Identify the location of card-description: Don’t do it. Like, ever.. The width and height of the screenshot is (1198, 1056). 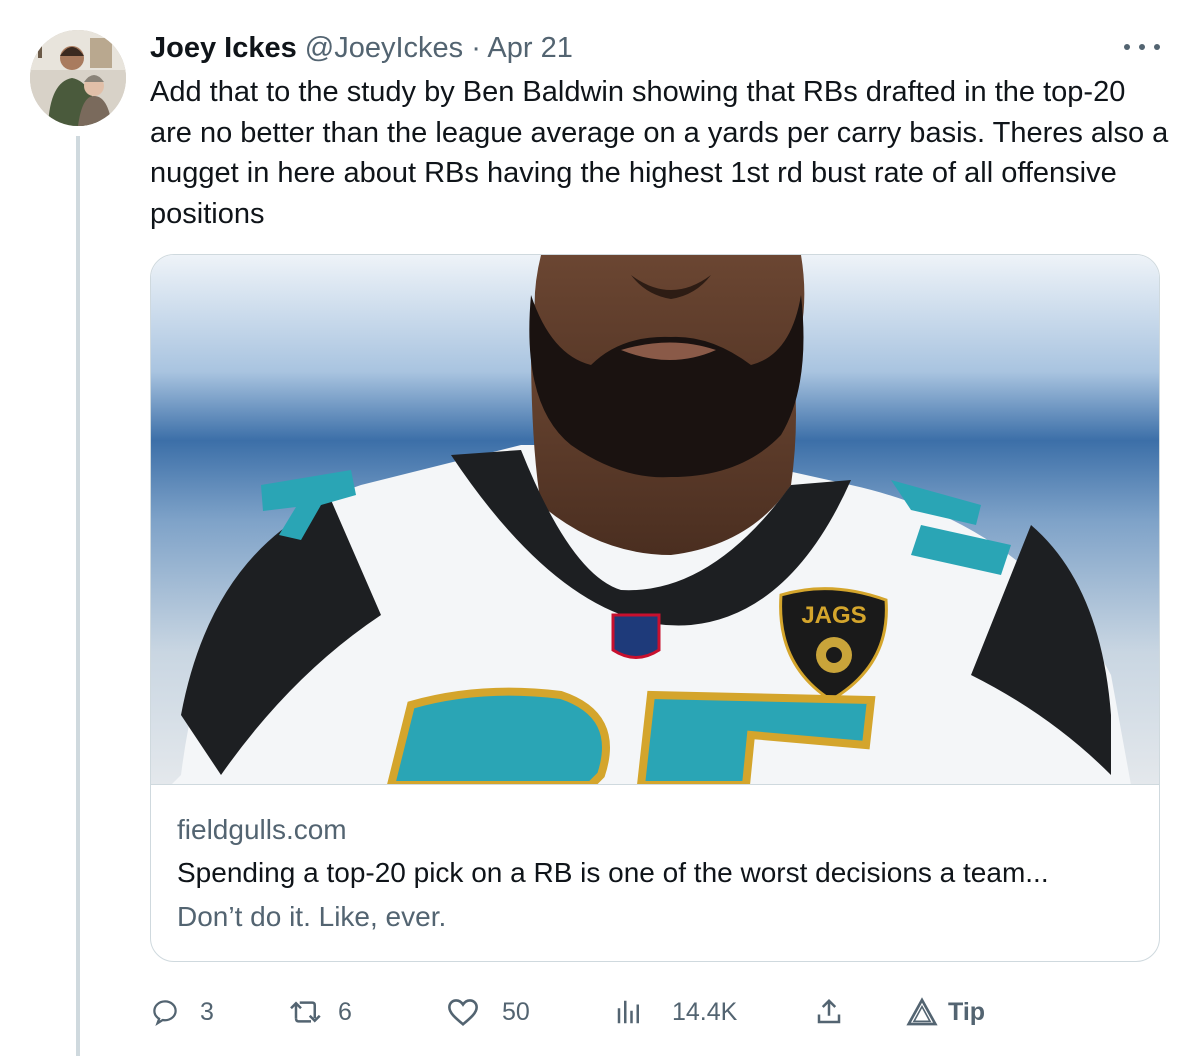
(312, 916).